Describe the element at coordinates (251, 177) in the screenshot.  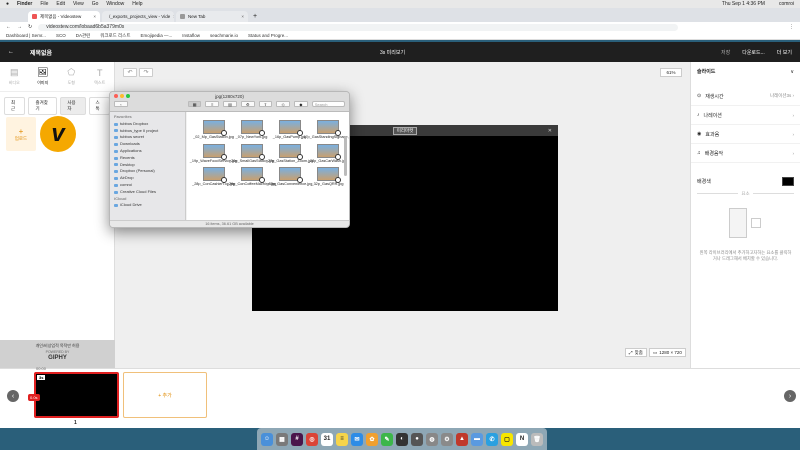
I see `finder-file: _29p_ConCoffeeMachine.jpg` at that location.